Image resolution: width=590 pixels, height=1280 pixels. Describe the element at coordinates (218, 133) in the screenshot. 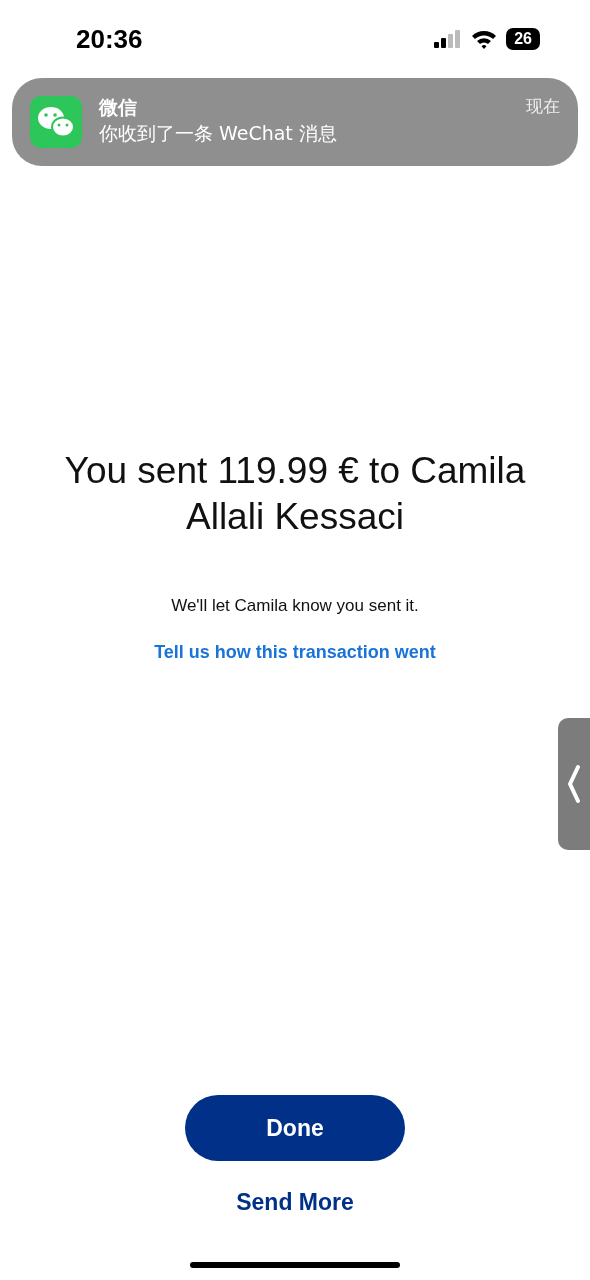

I see `notification-message: 你收到了一条 WeChat 消息` at that location.